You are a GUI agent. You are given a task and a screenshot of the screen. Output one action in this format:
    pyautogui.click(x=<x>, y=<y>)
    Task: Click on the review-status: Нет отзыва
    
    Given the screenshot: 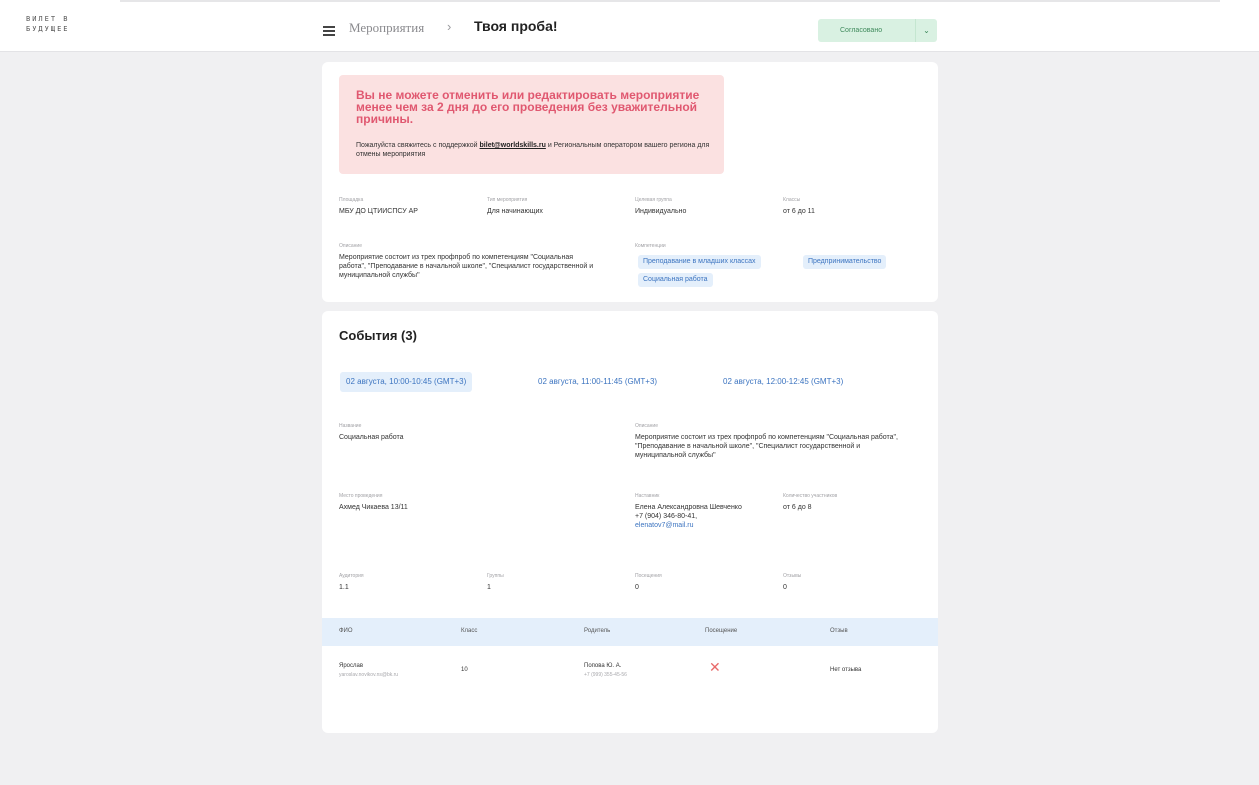 What is the action you would take?
    pyautogui.click(x=846, y=670)
    